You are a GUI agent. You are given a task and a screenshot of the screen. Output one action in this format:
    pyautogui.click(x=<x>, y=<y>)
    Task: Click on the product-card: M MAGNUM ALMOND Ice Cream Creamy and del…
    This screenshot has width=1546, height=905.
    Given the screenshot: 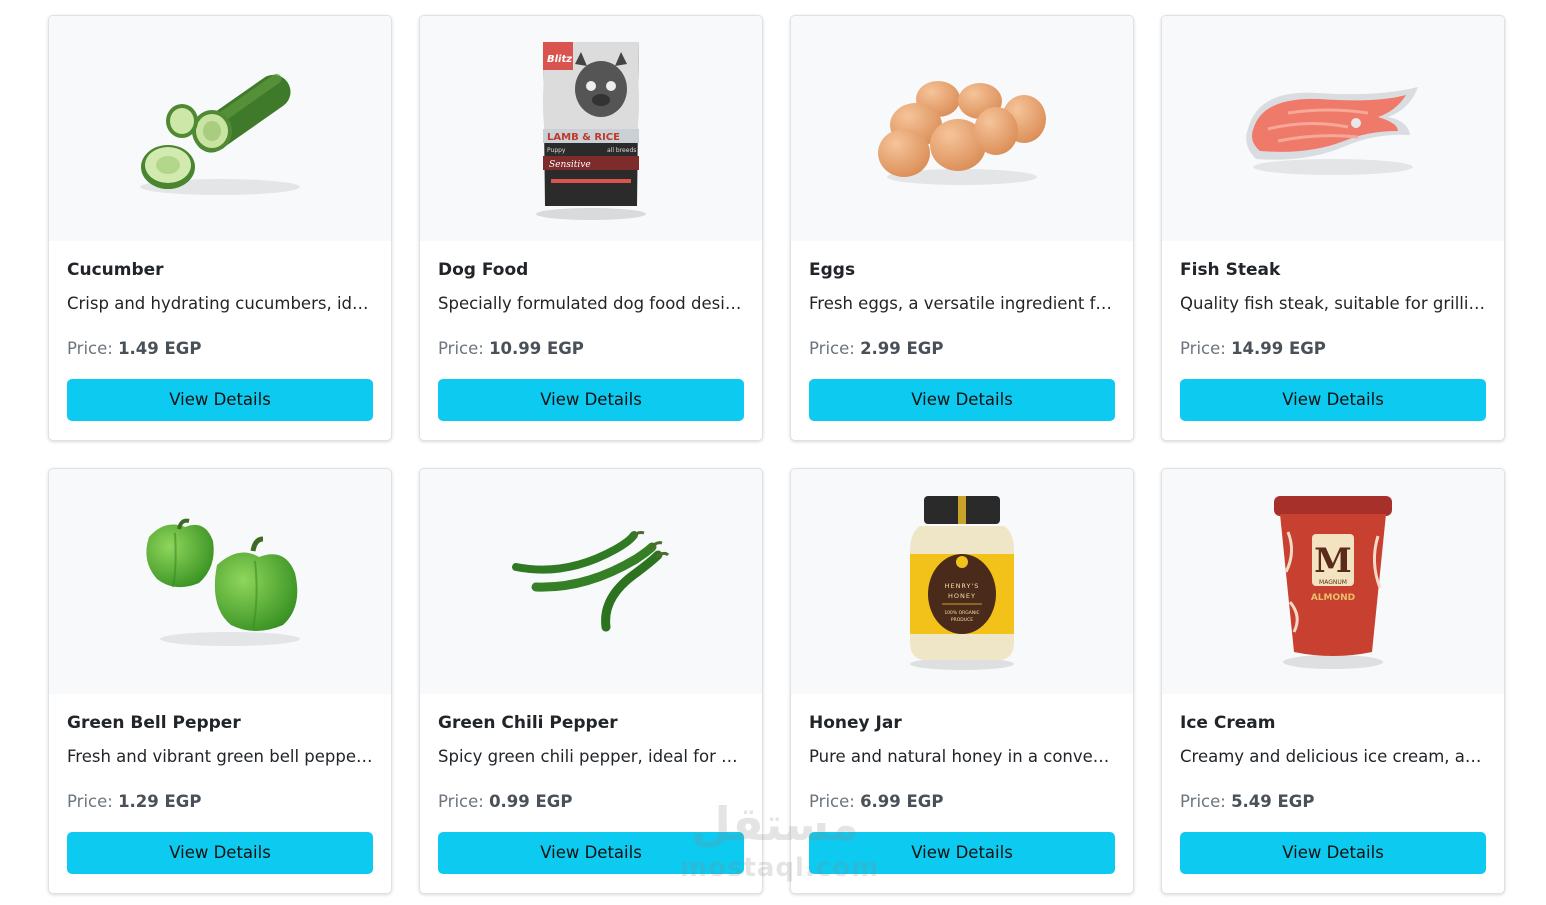 What is the action you would take?
    pyautogui.click(x=1333, y=681)
    